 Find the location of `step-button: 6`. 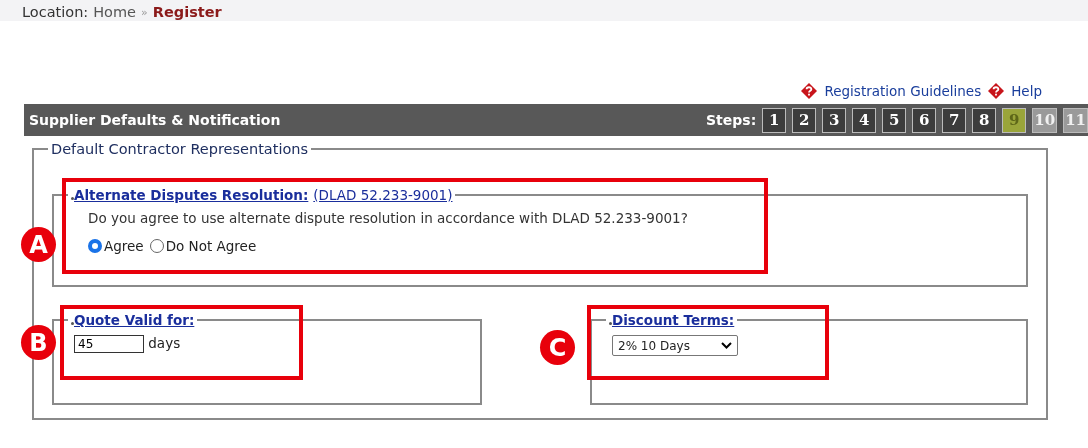

step-button: 6 is located at coordinates (924, 120).